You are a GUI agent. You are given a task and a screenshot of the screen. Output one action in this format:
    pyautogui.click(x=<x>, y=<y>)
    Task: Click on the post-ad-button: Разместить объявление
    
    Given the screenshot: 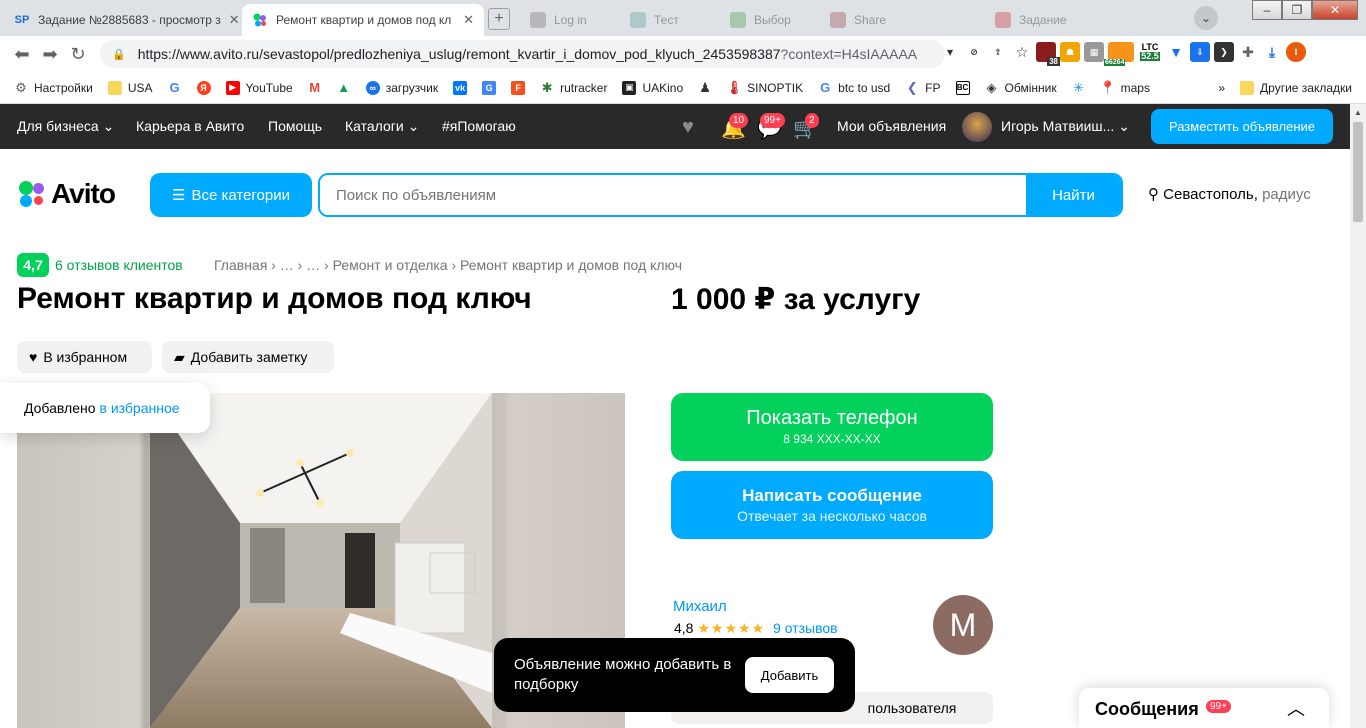 What is the action you would take?
    pyautogui.click(x=1242, y=126)
    